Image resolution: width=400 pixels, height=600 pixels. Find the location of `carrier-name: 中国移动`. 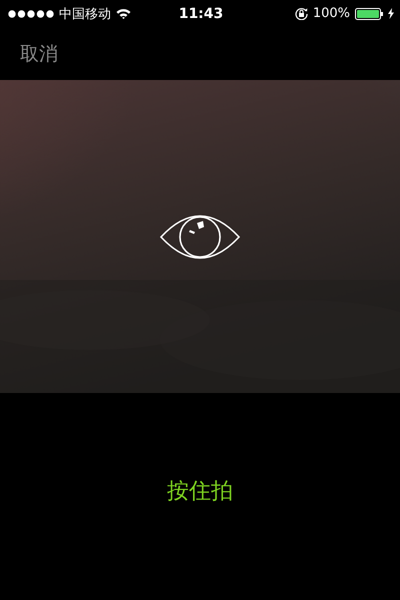

carrier-name: 中国移动 is located at coordinates (85, 14).